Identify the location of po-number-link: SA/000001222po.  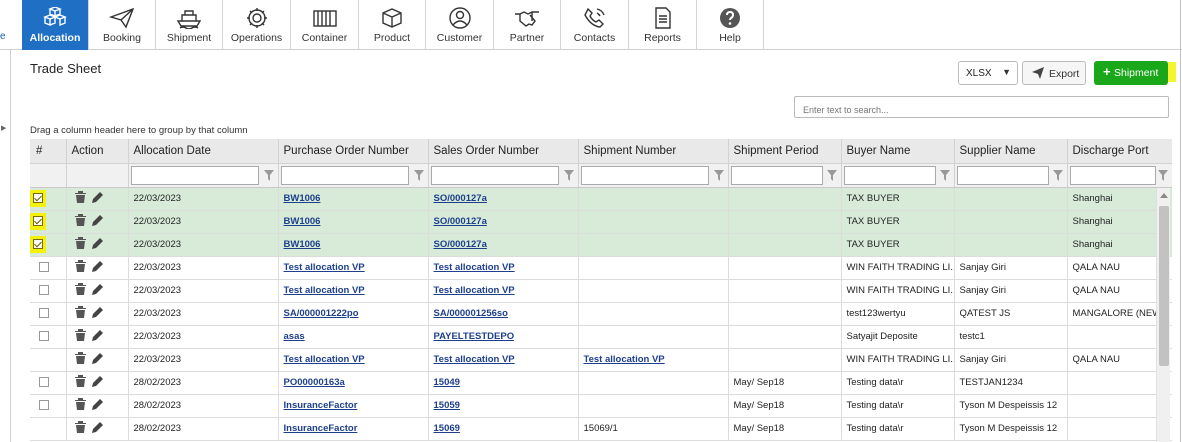
(321, 313).